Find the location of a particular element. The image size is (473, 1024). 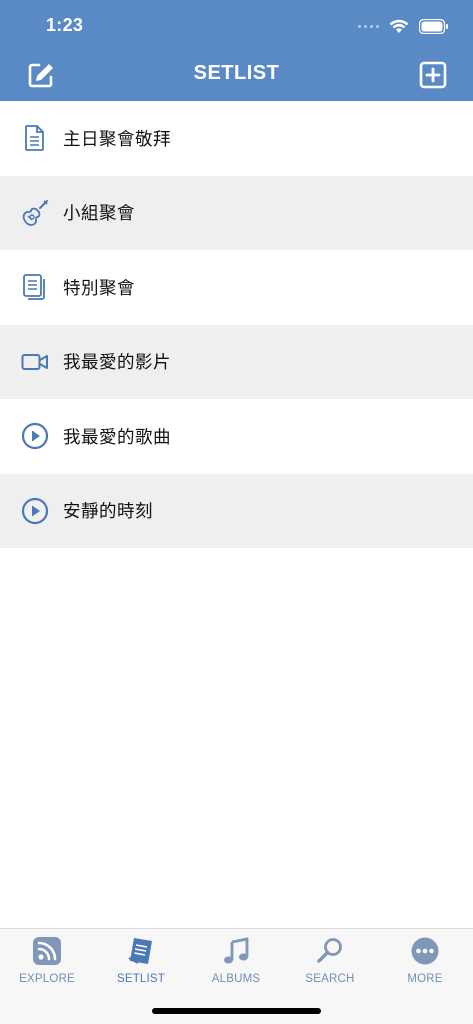

video-camera-icon is located at coordinates (35, 362).